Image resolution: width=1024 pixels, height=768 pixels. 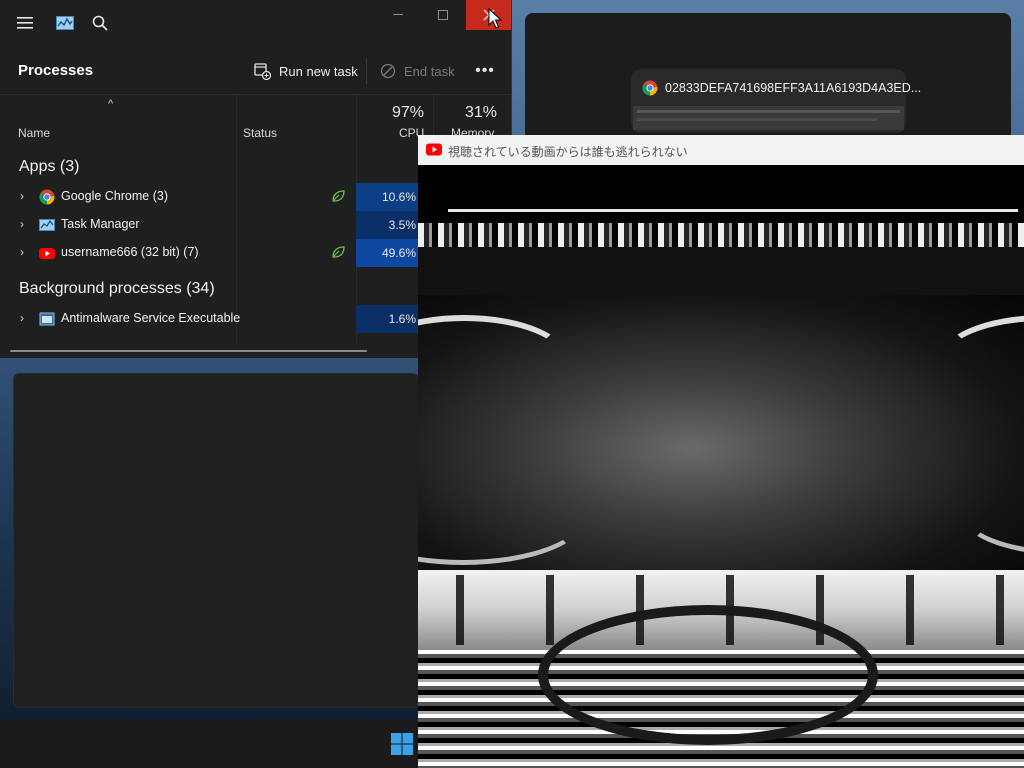 I want to click on search-icon, so click(x=100, y=23).